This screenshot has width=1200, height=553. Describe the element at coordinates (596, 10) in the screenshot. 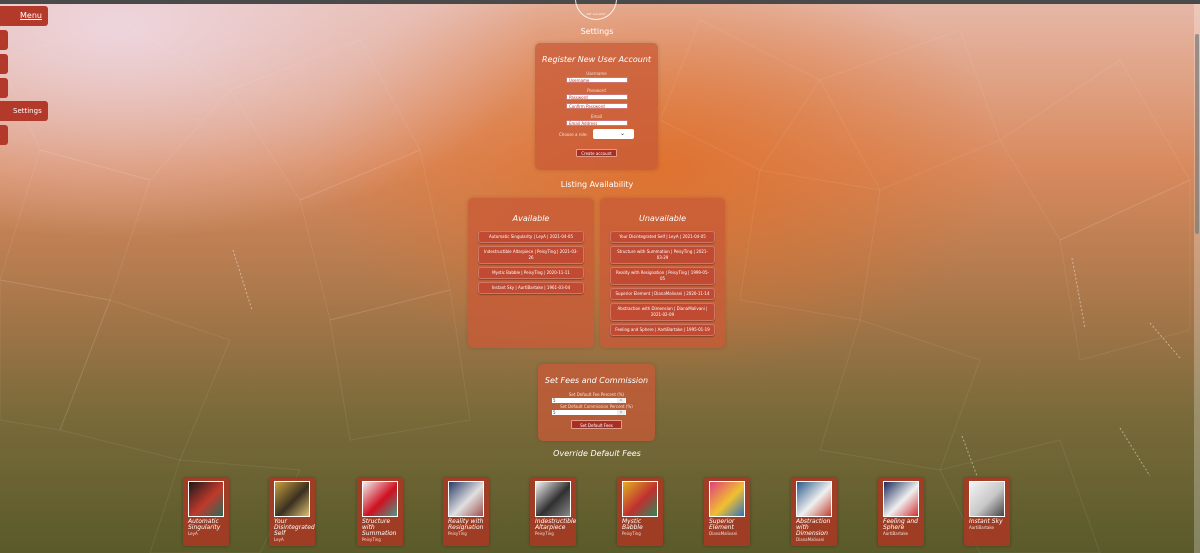

I see `gallery-logo: ART GALLERY` at that location.